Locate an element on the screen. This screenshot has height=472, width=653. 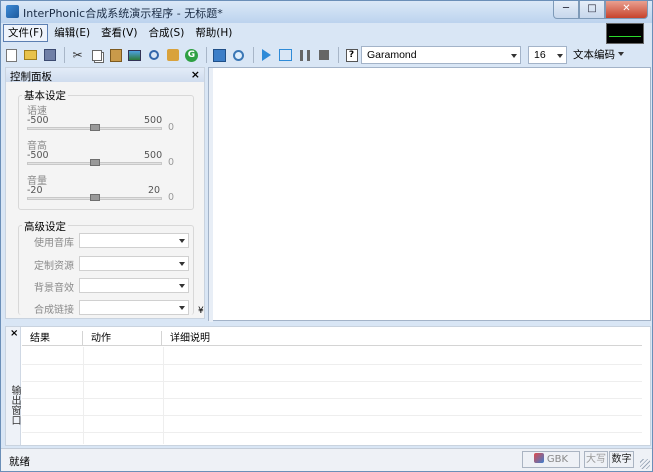
window-title: InterPhonic合成系统演示程序 - 无标题* is located at coordinates (123, 13).